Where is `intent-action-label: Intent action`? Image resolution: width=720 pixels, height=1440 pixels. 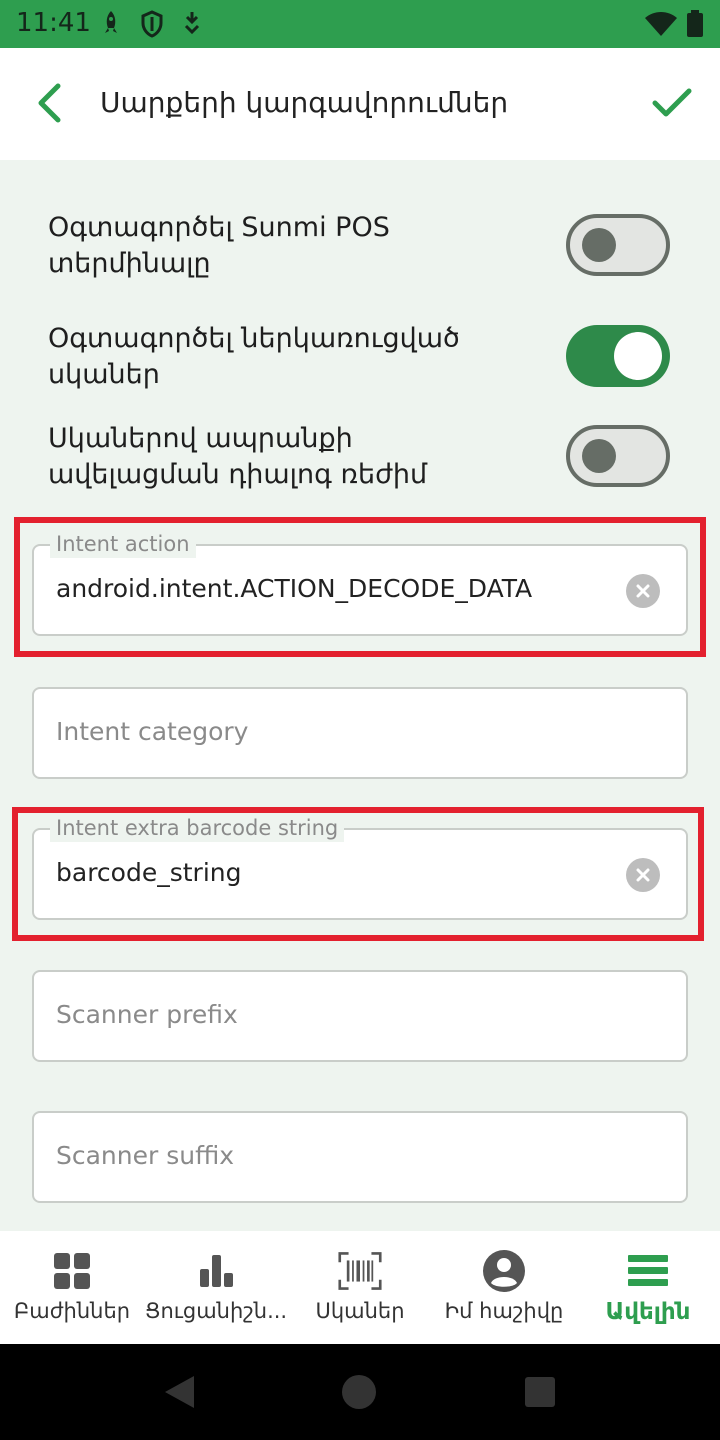 intent-action-label: Intent action is located at coordinates (123, 544).